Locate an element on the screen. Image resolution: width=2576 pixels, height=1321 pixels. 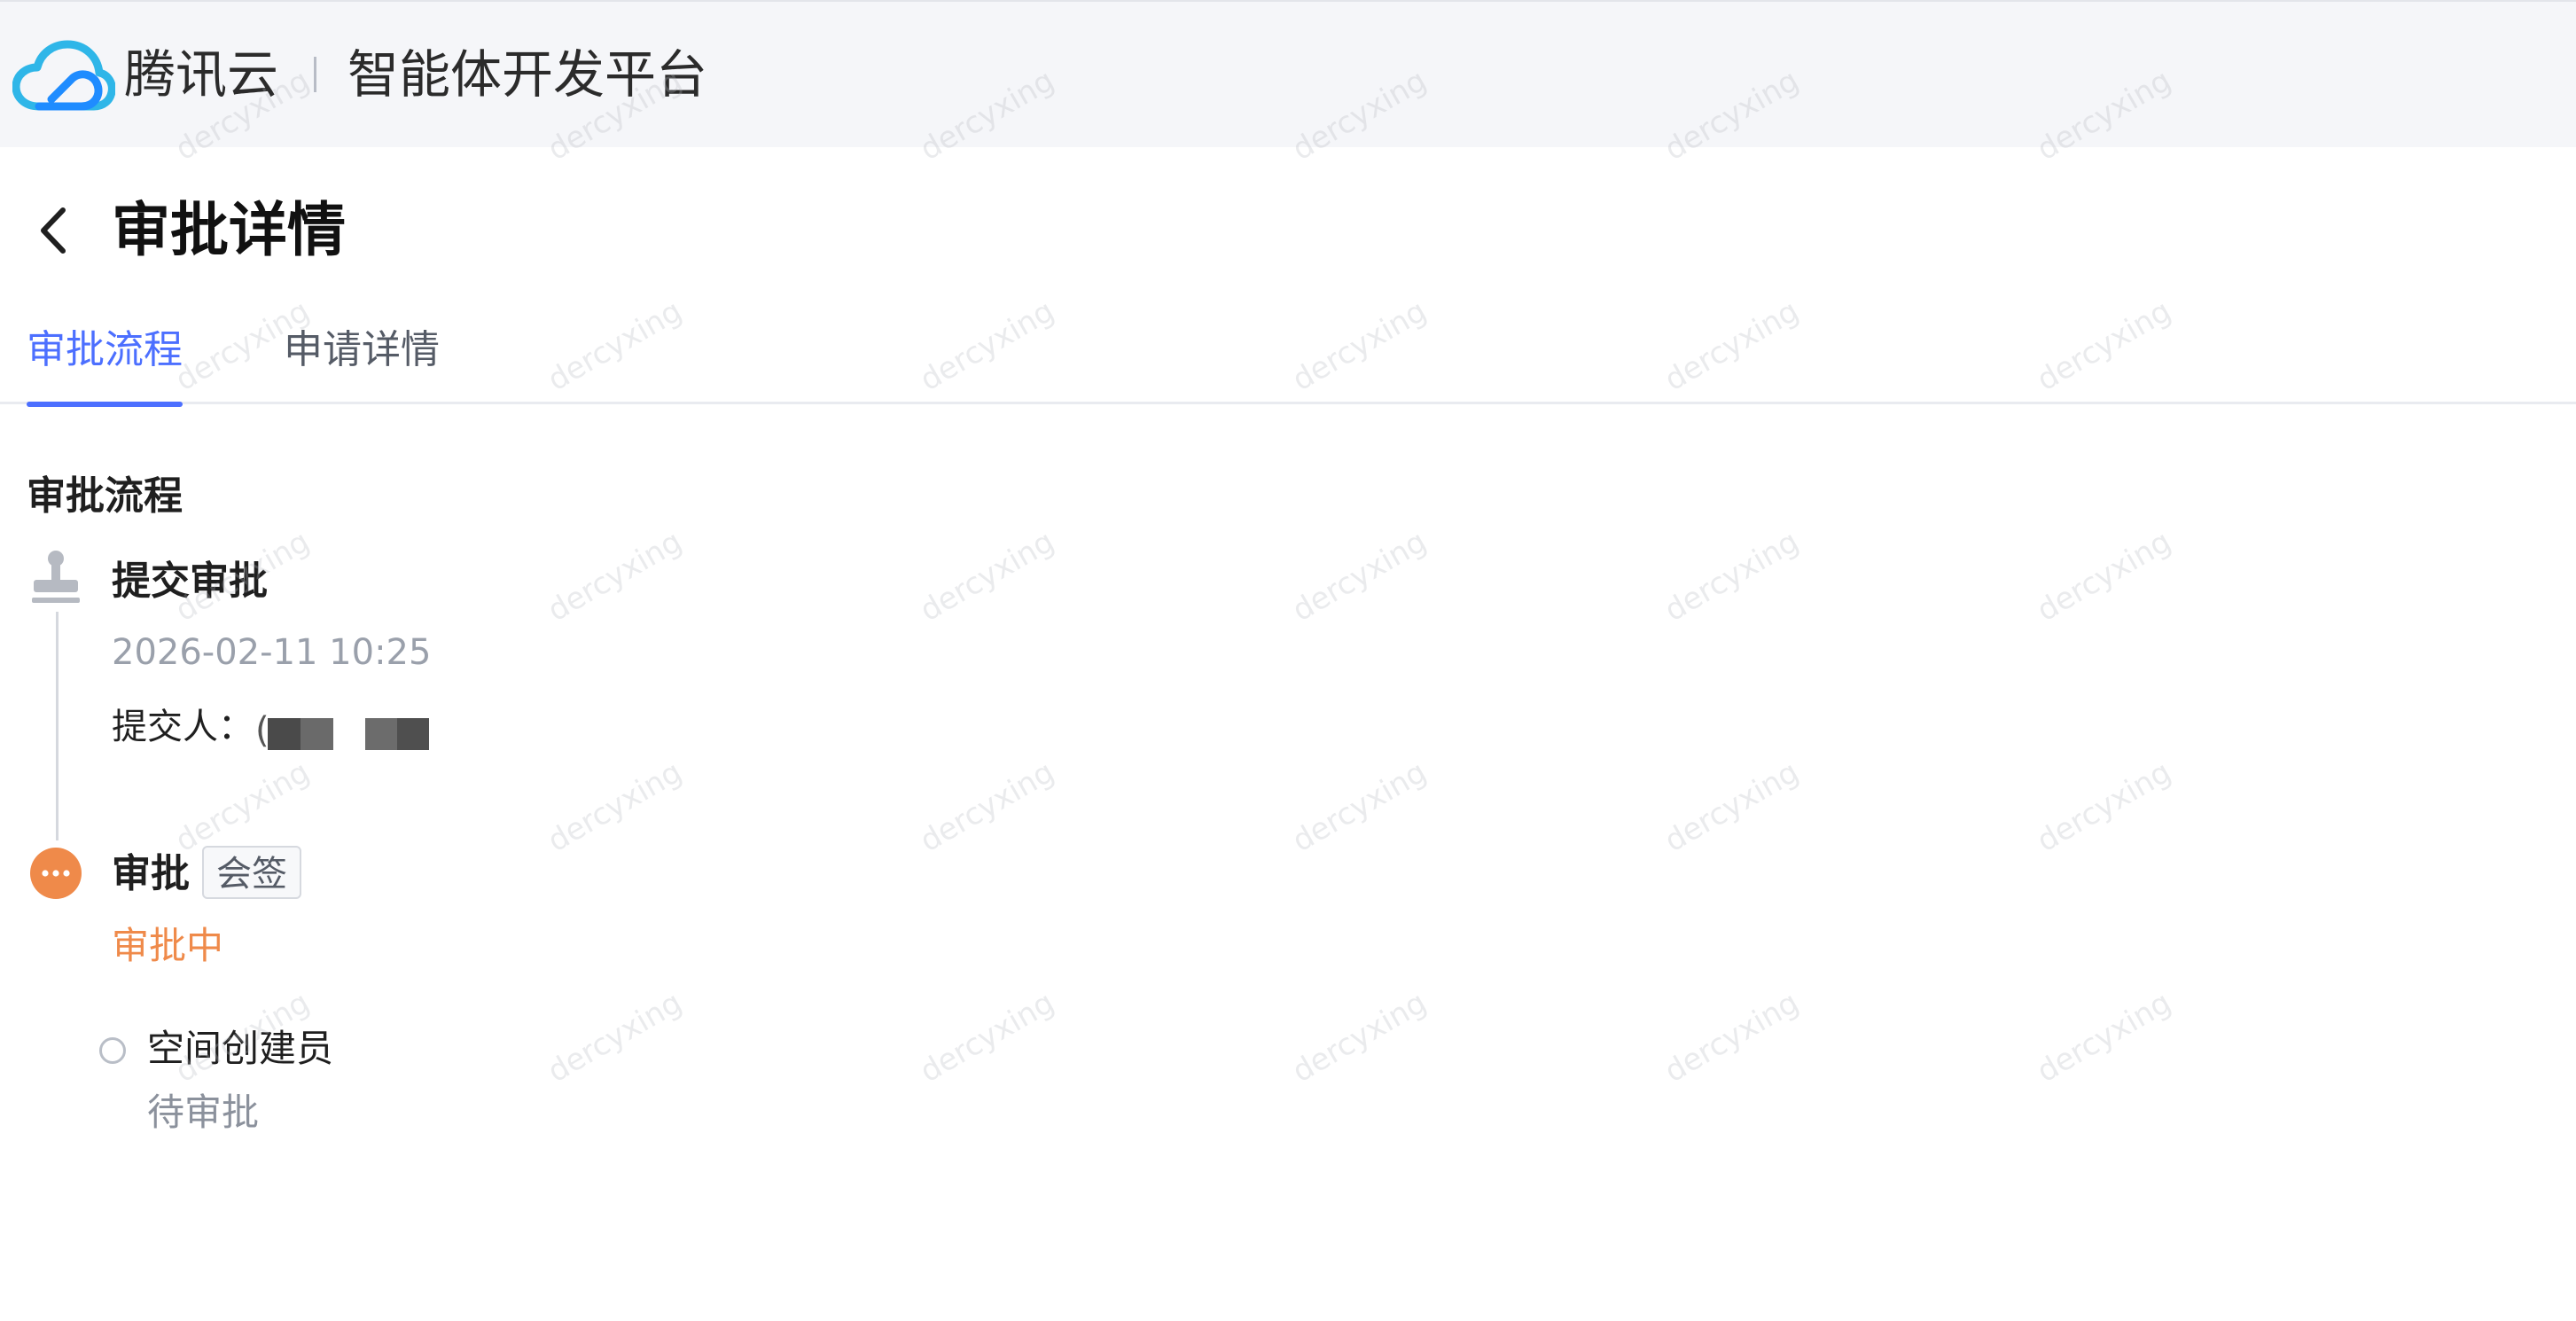
chevron-left-icon is located at coordinates (53, 230).